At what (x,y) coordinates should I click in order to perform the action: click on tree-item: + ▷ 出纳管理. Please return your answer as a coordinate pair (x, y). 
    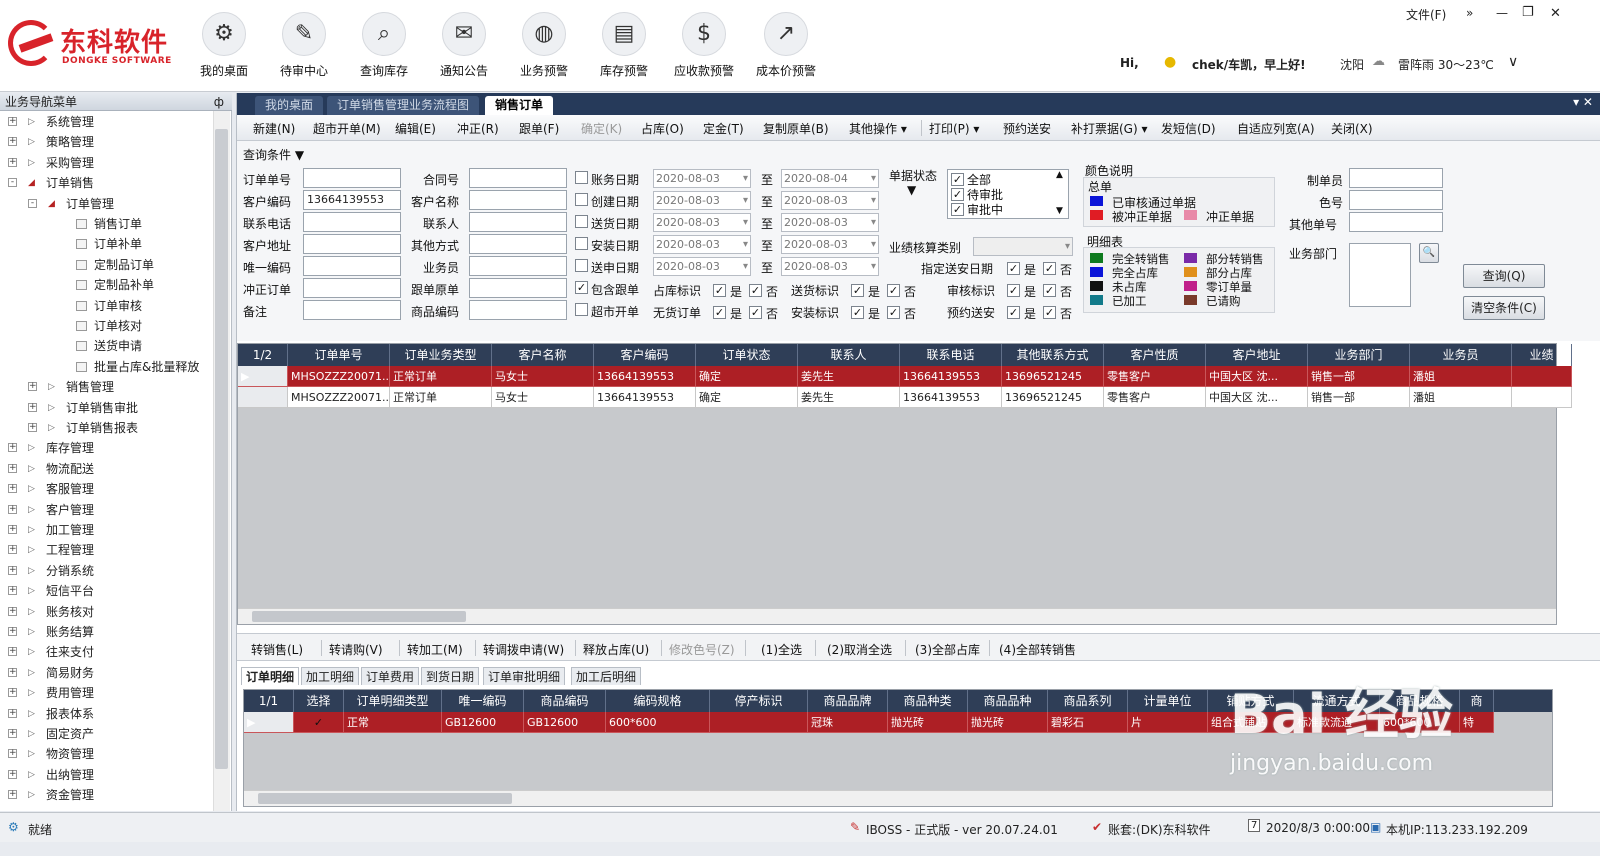
    Looking at the image, I should click on (106, 775).